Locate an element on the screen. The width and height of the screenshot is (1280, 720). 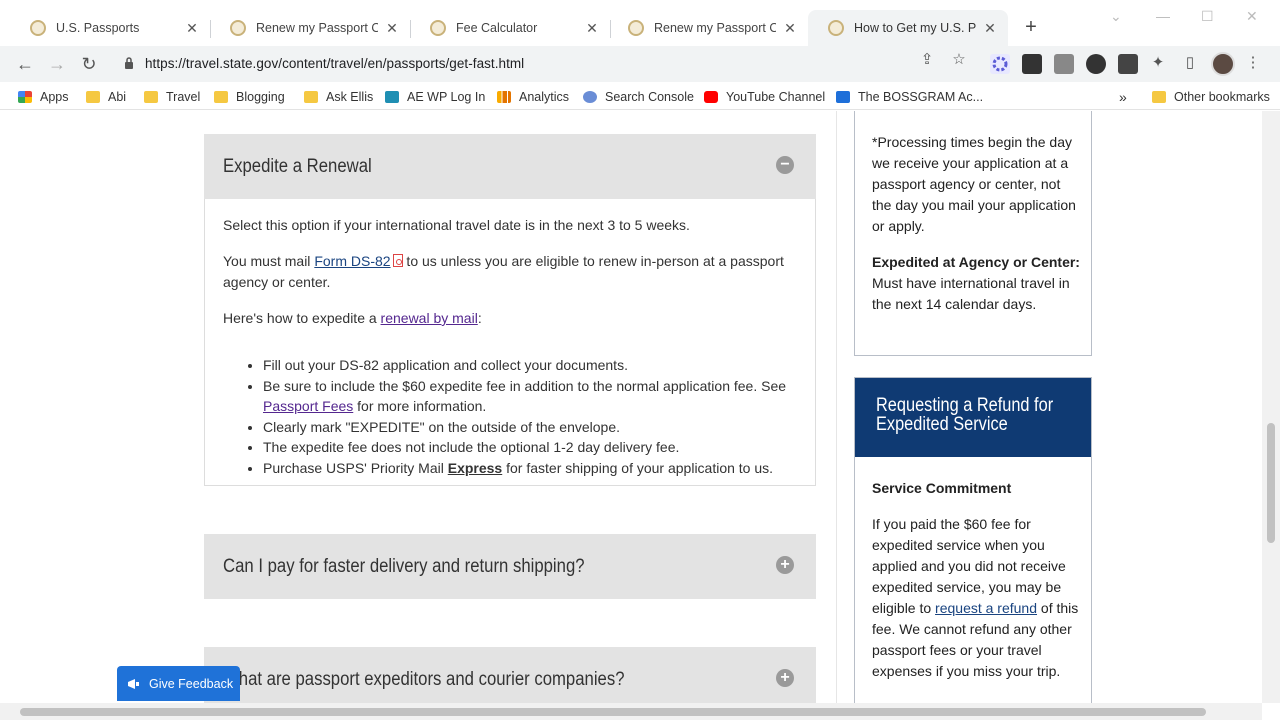
tab-renew-online-2: Renew my Passport Online ✕ is located at coordinates (708, 28).